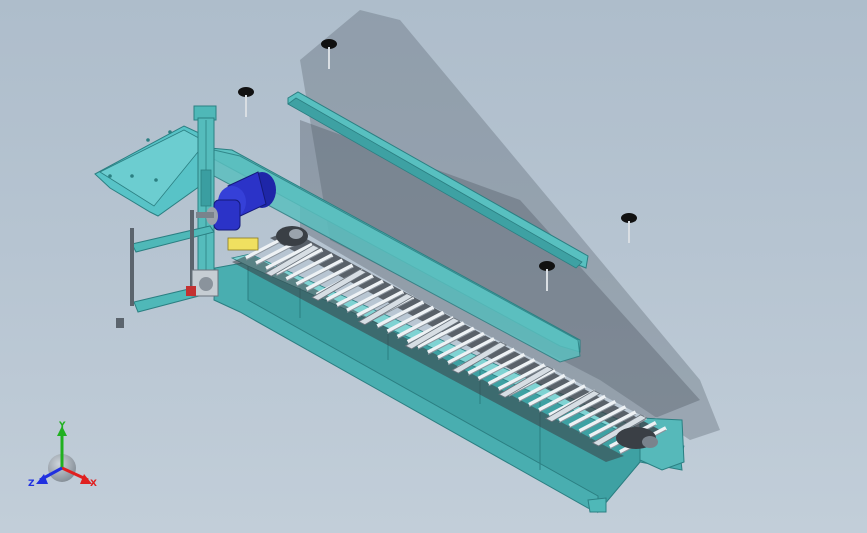  Describe the element at coordinates (154, 171) in the screenshot. I see `hopper-plate` at that location.